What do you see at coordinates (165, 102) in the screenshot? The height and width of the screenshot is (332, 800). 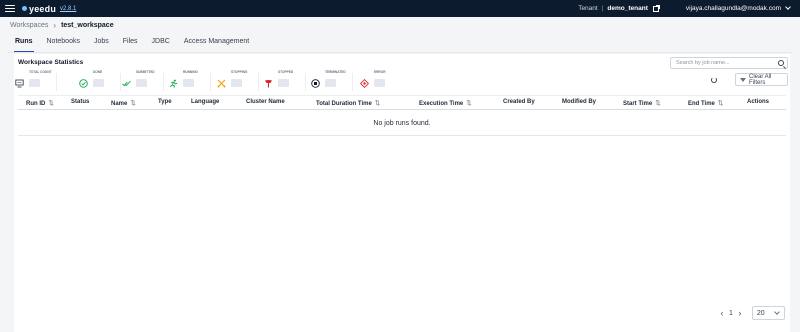 I see `column-header: Type` at bounding box center [165, 102].